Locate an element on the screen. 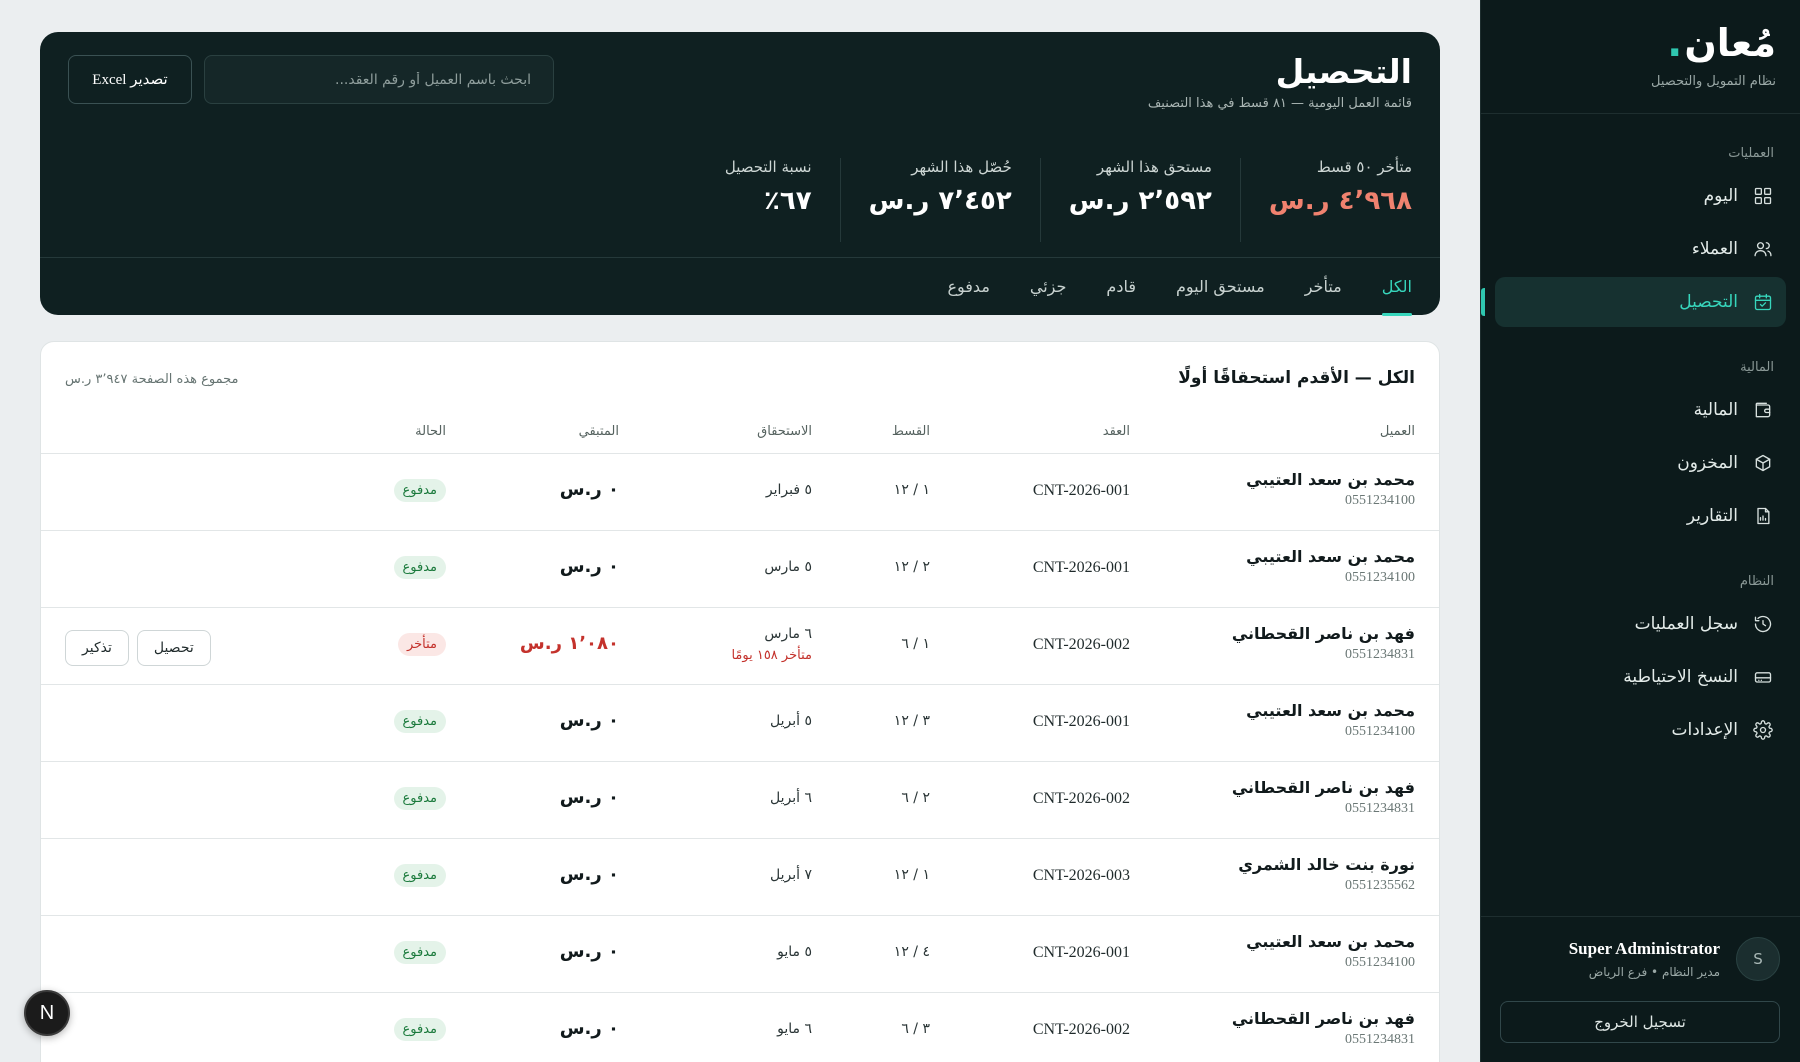 The width and height of the screenshot is (1800, 1062). sidebar-item-label: العملاء is located at coordinates (1714, 249).